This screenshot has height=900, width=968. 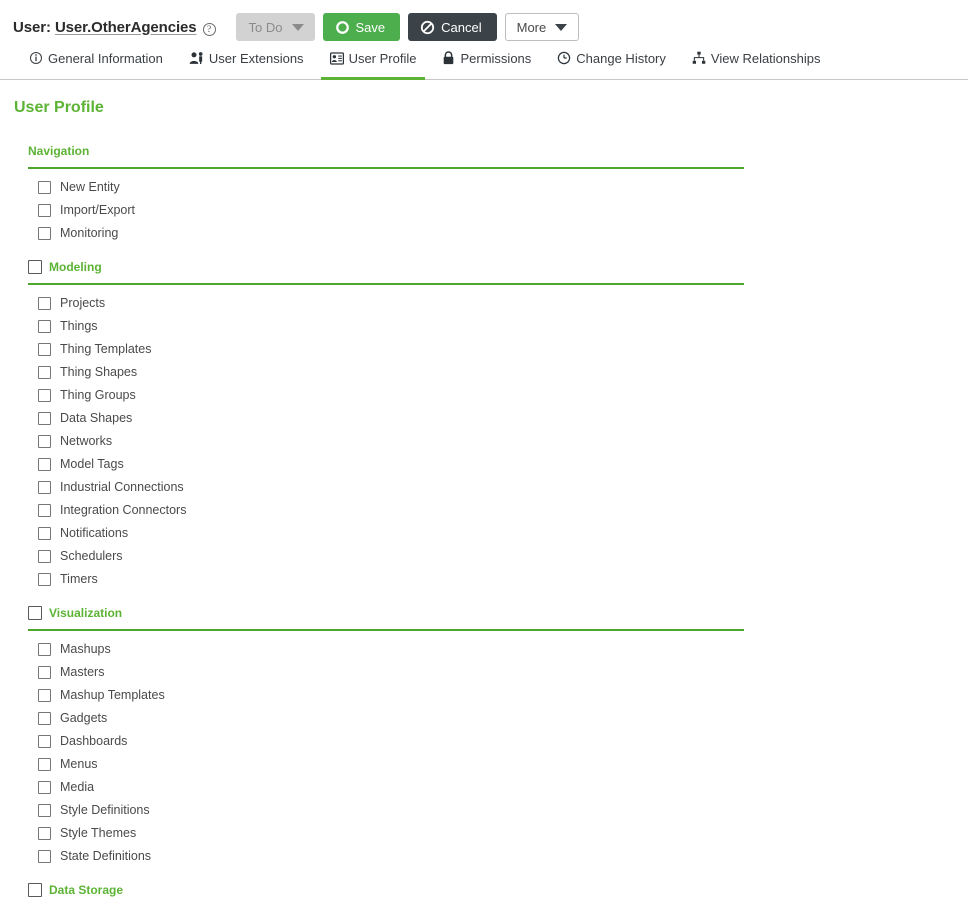 I want to click on permission-item: Timers, so click(x=503, y=579).